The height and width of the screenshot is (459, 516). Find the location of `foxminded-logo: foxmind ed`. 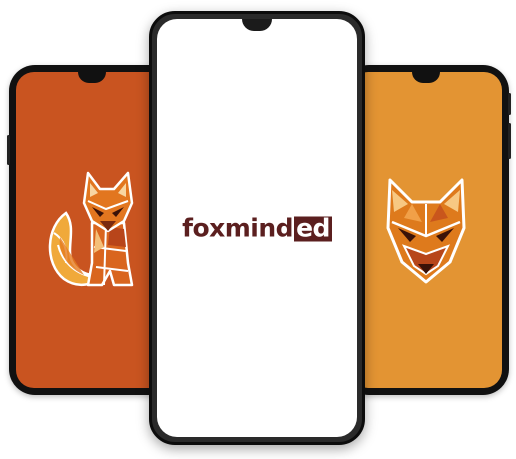

foxminded-logo: foxmind ed is located at coordinates (257, 228).